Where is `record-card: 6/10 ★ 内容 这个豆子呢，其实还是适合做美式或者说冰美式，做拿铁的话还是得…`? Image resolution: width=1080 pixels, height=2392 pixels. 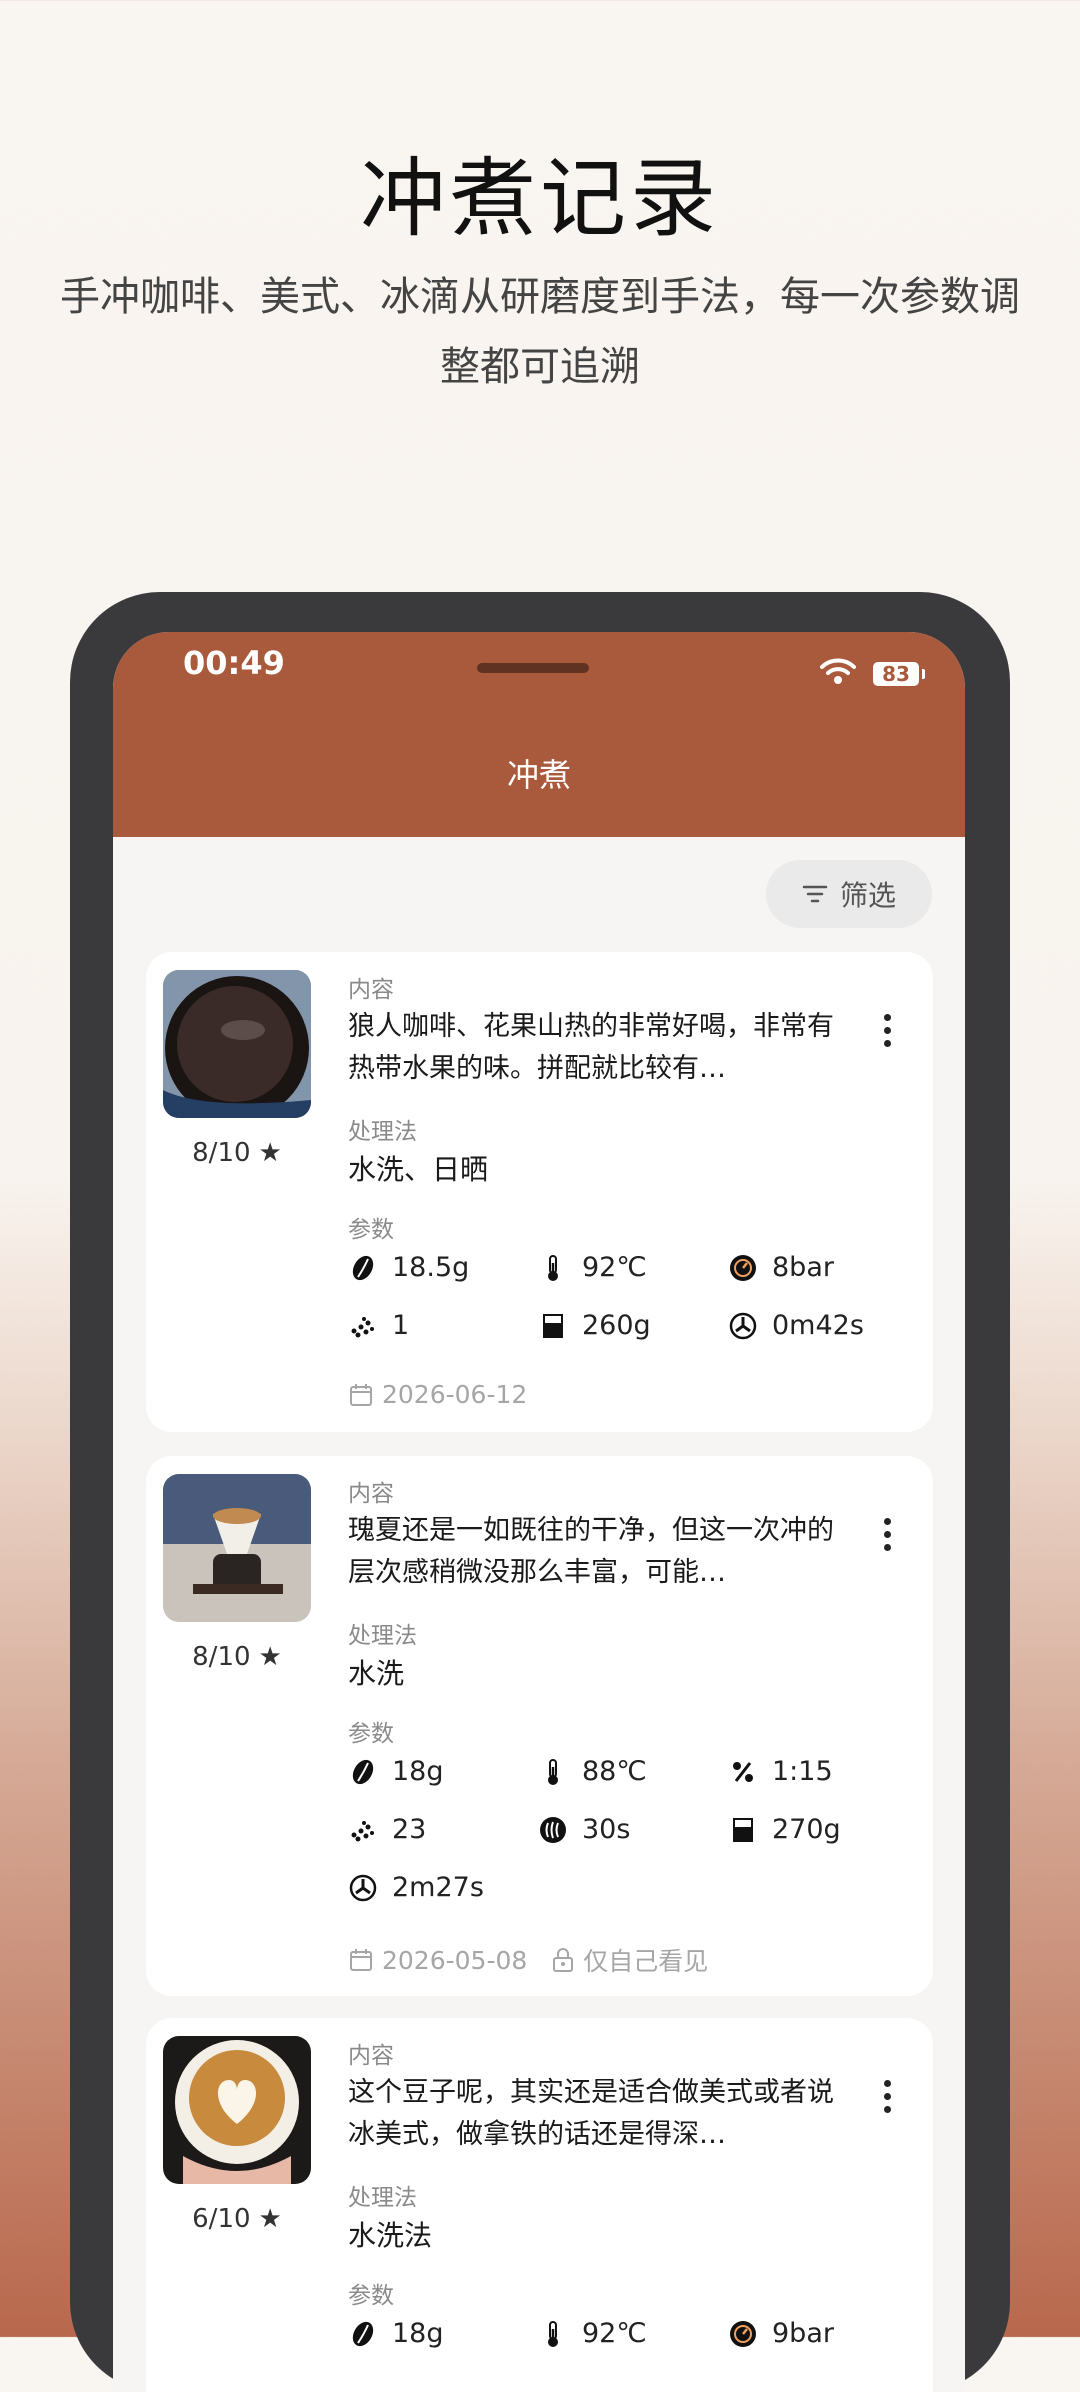 record-card: 6/10 ★ 内容 这个豆子呢，其实还是适合做美式或者说冰美式，做拿铁的话还是得… is located at coordinates (539, 2205).